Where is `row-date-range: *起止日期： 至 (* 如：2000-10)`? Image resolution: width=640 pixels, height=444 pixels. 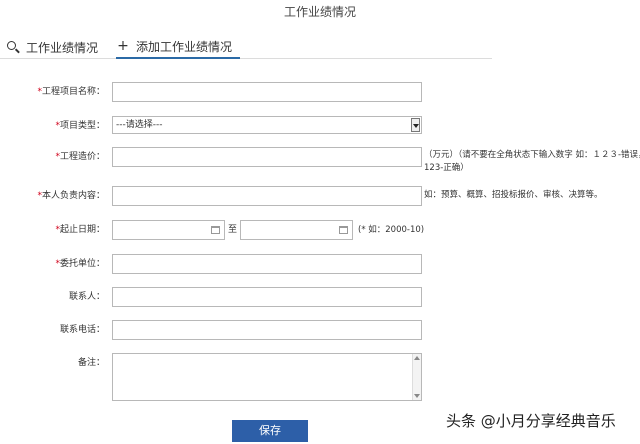 row-date-range: *起止日期： 至 (* 如：2000-10) is located at coordinates (320, 230).